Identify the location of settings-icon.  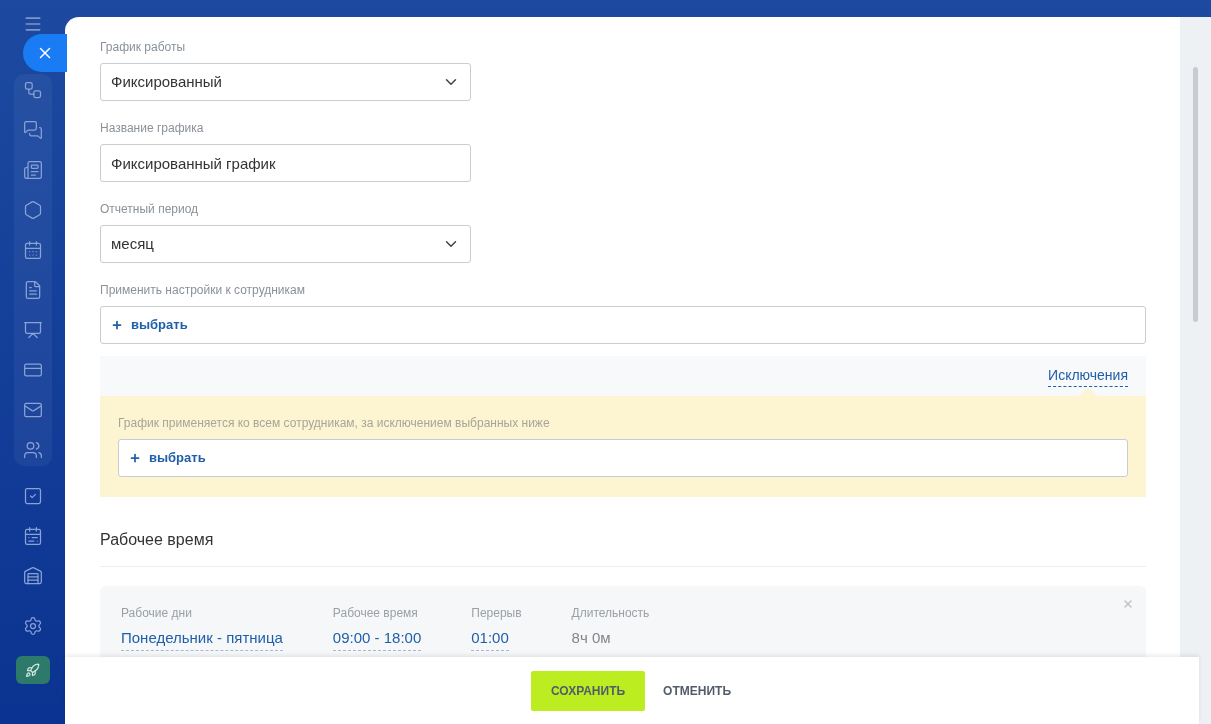
(32, 626).